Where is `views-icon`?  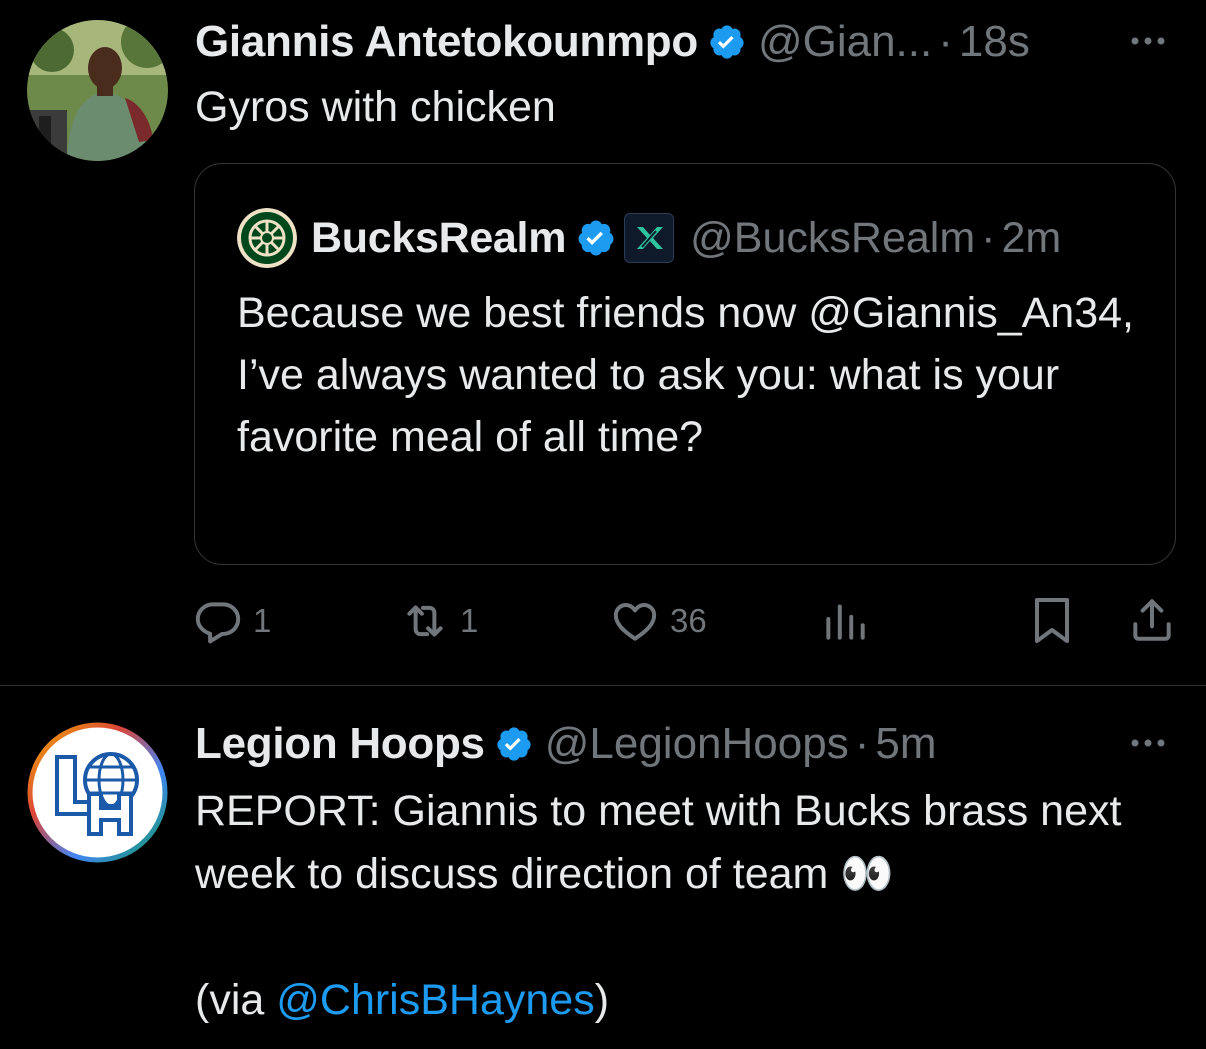 views-icon is located at coordinates (845, 622).